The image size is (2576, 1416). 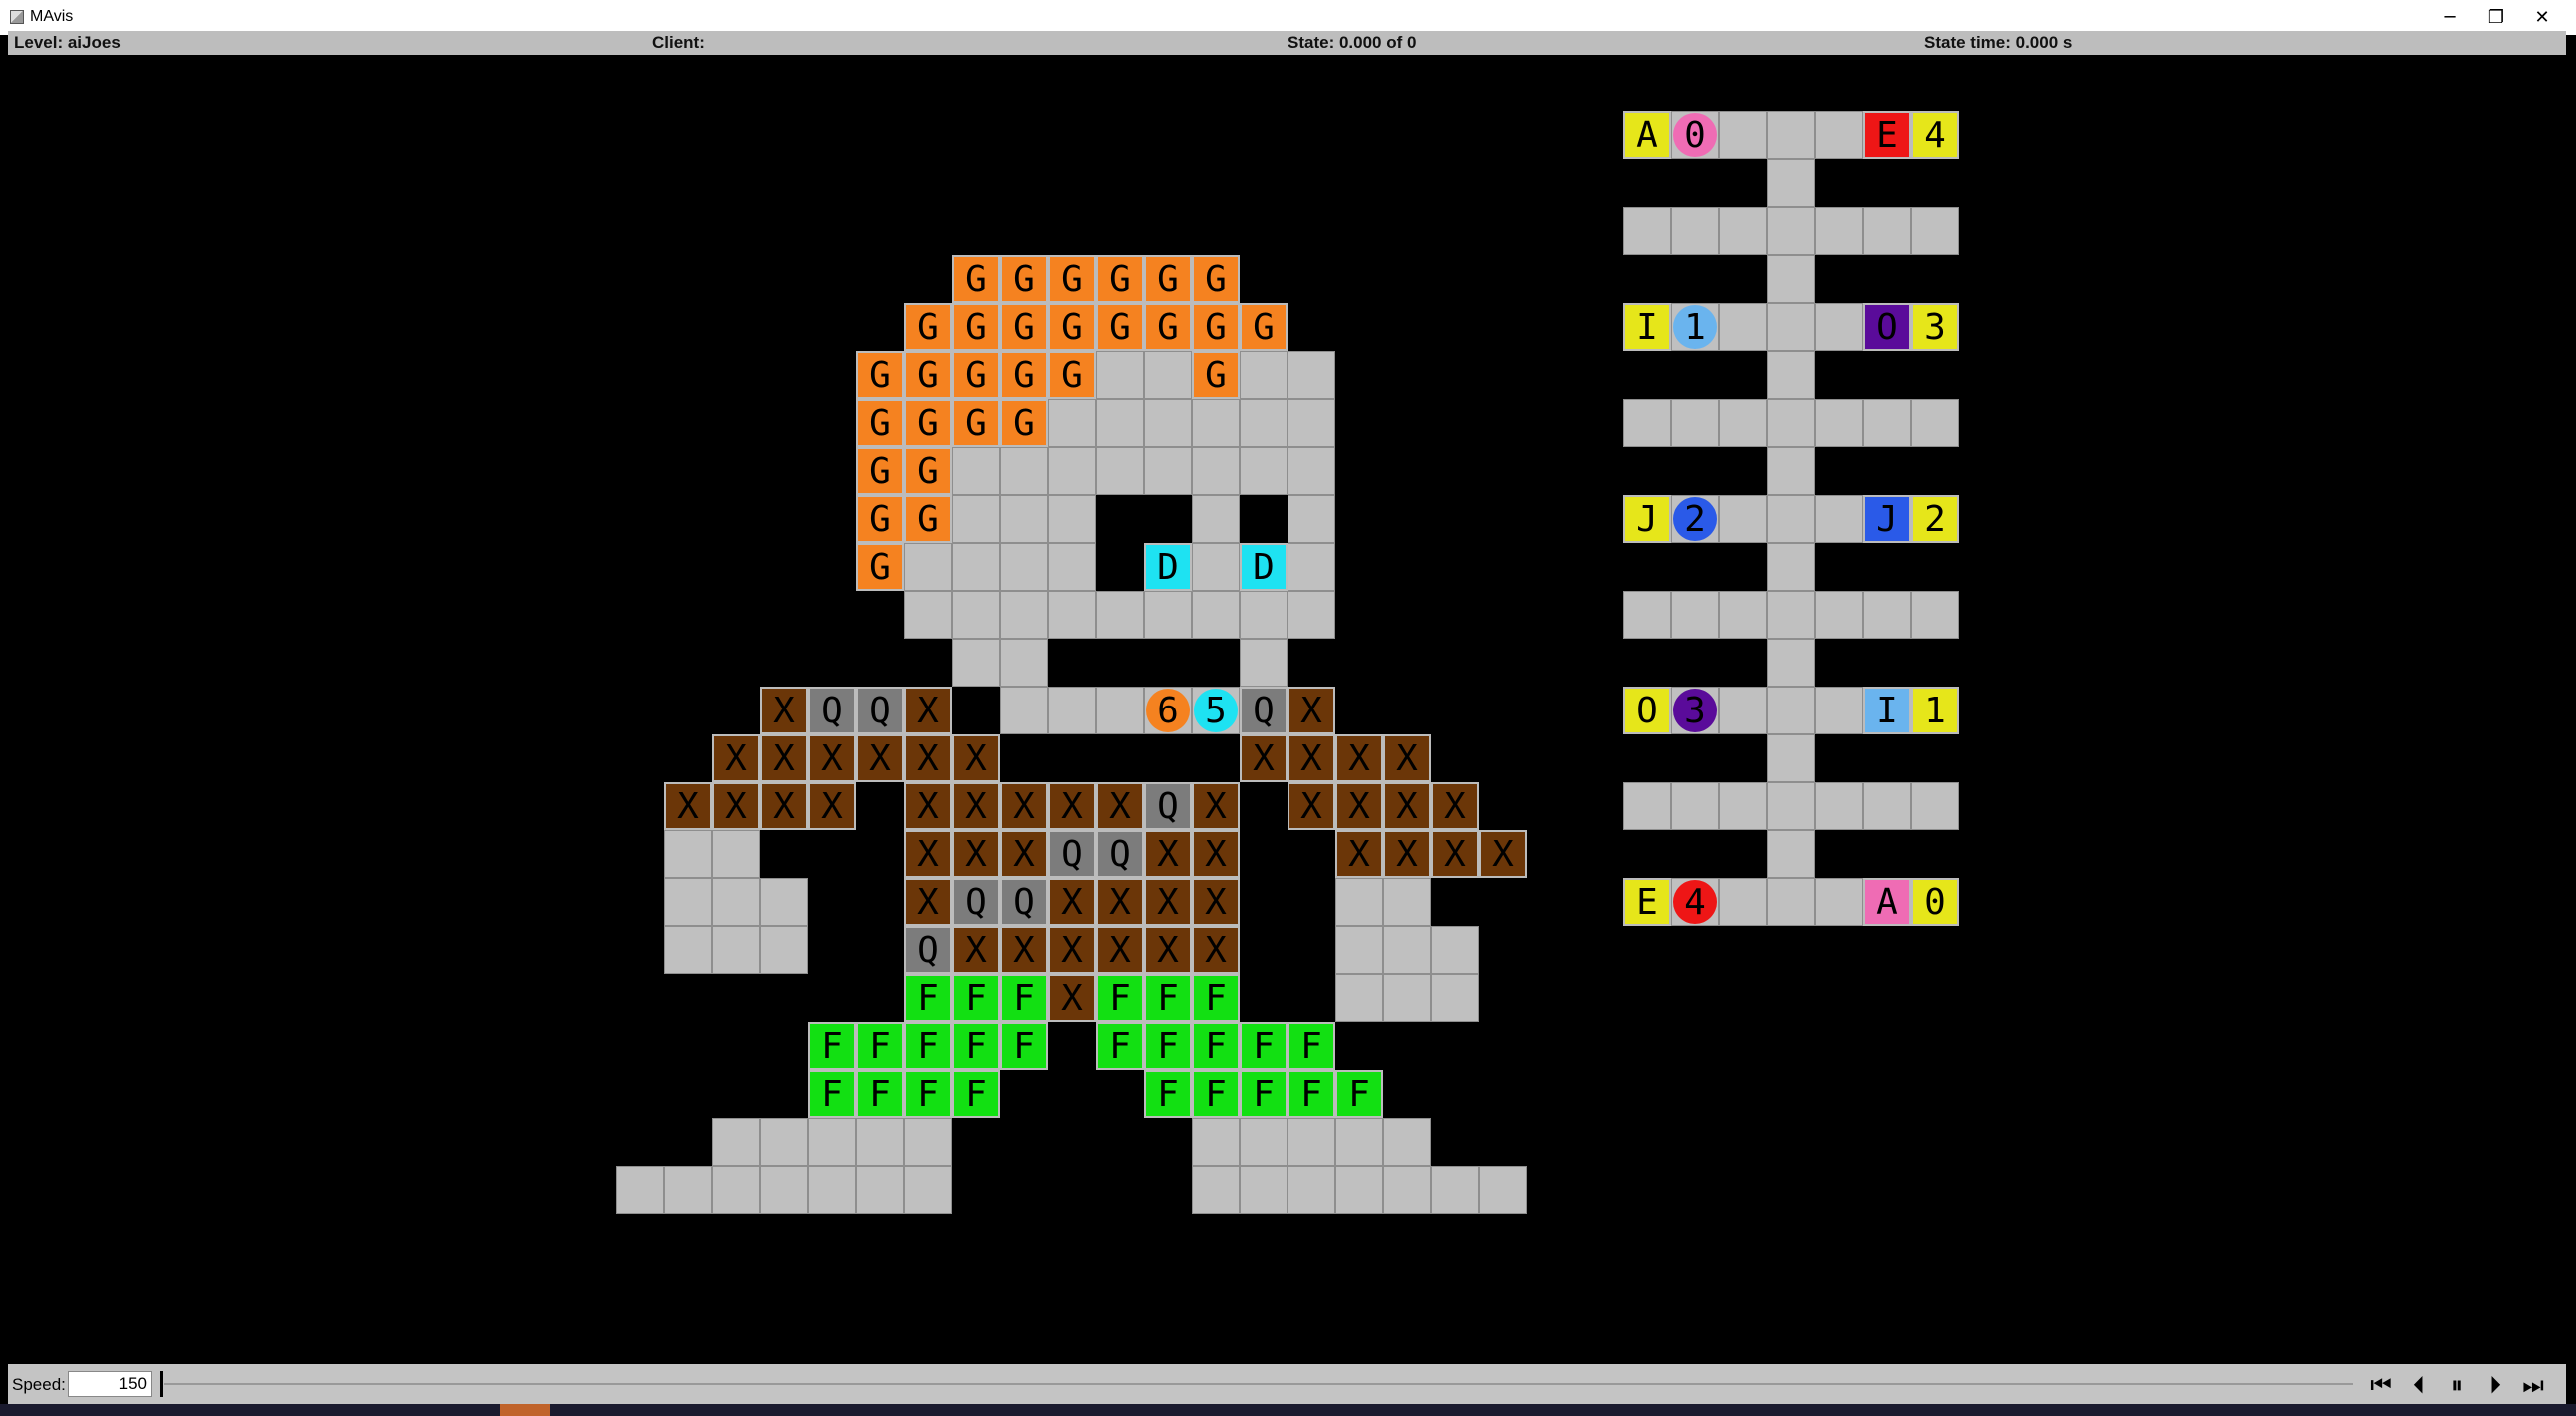 What do you see at coordinates (1887, 710) in the screenshot?
I see `box-i: I` at bounding box center [1887, 710].